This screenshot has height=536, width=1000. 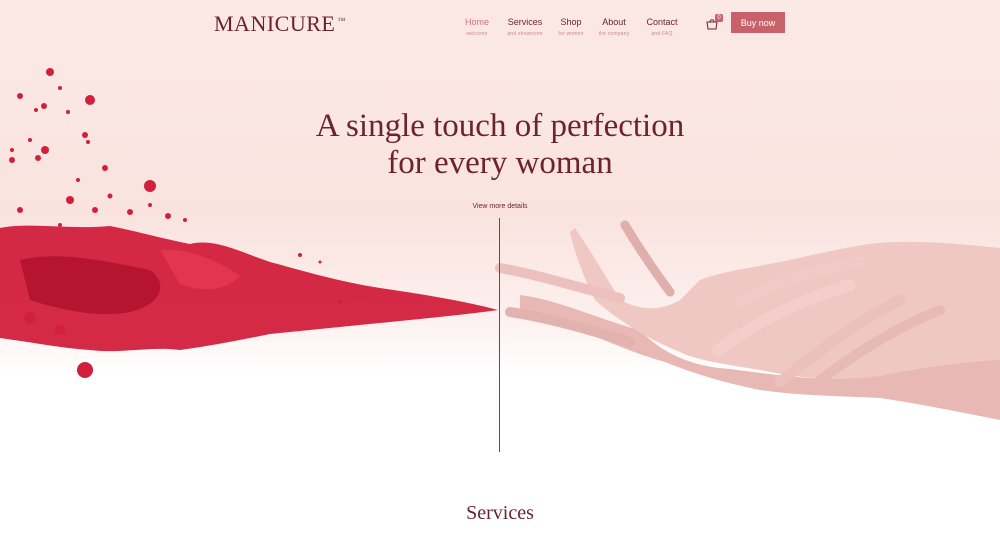 I want to click on nav-contact-label: Contact, so click(x=662, y=22).